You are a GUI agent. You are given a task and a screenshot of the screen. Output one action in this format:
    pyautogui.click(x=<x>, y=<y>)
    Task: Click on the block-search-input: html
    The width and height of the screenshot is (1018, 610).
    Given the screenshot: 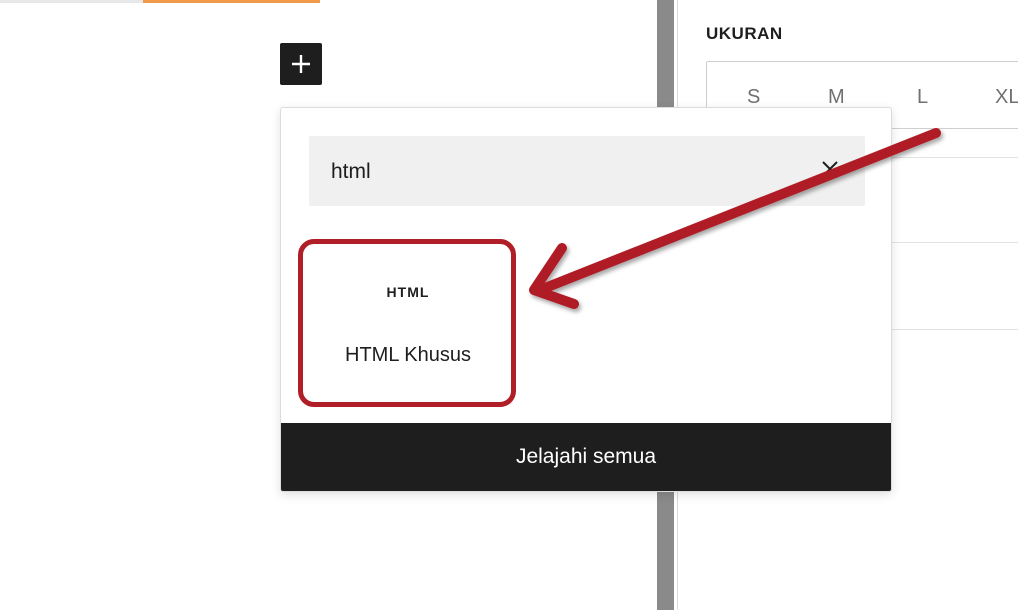 What is the action you would take?
    pyautogui.click(x=587, y=171)
    